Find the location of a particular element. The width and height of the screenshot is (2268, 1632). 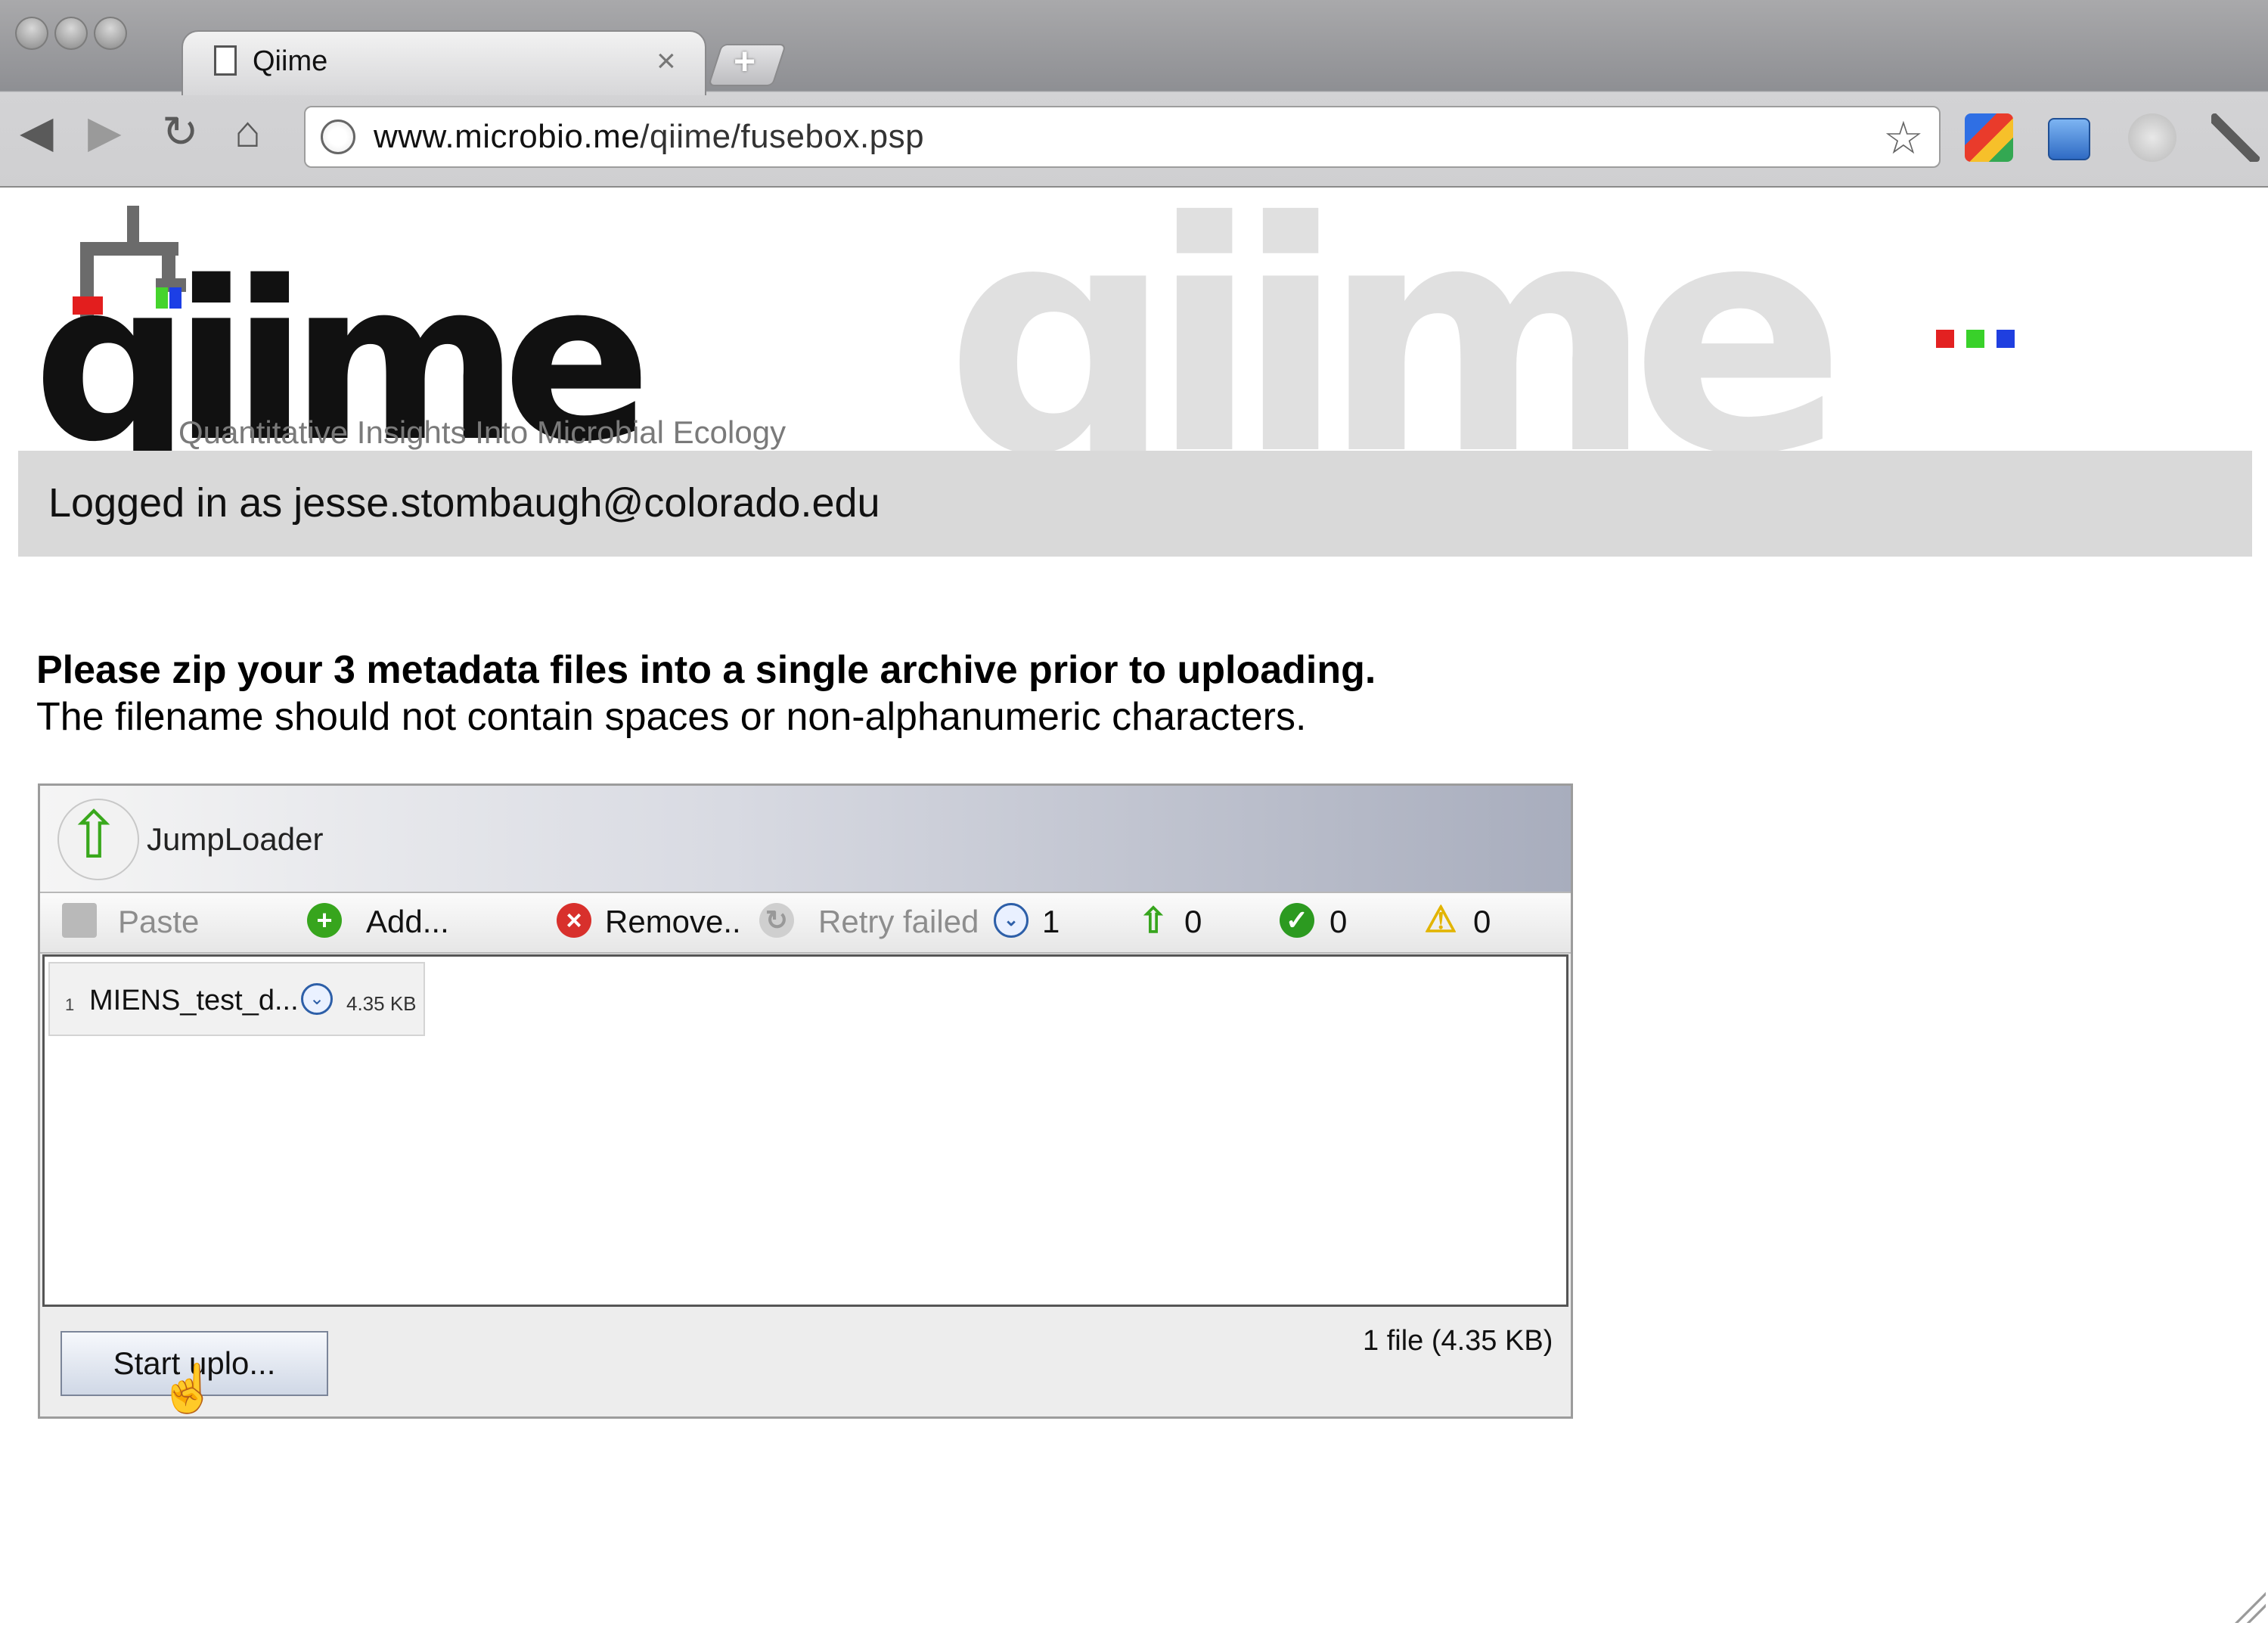

file-size: 4.35 KB is located at coordinates (381, 1003).